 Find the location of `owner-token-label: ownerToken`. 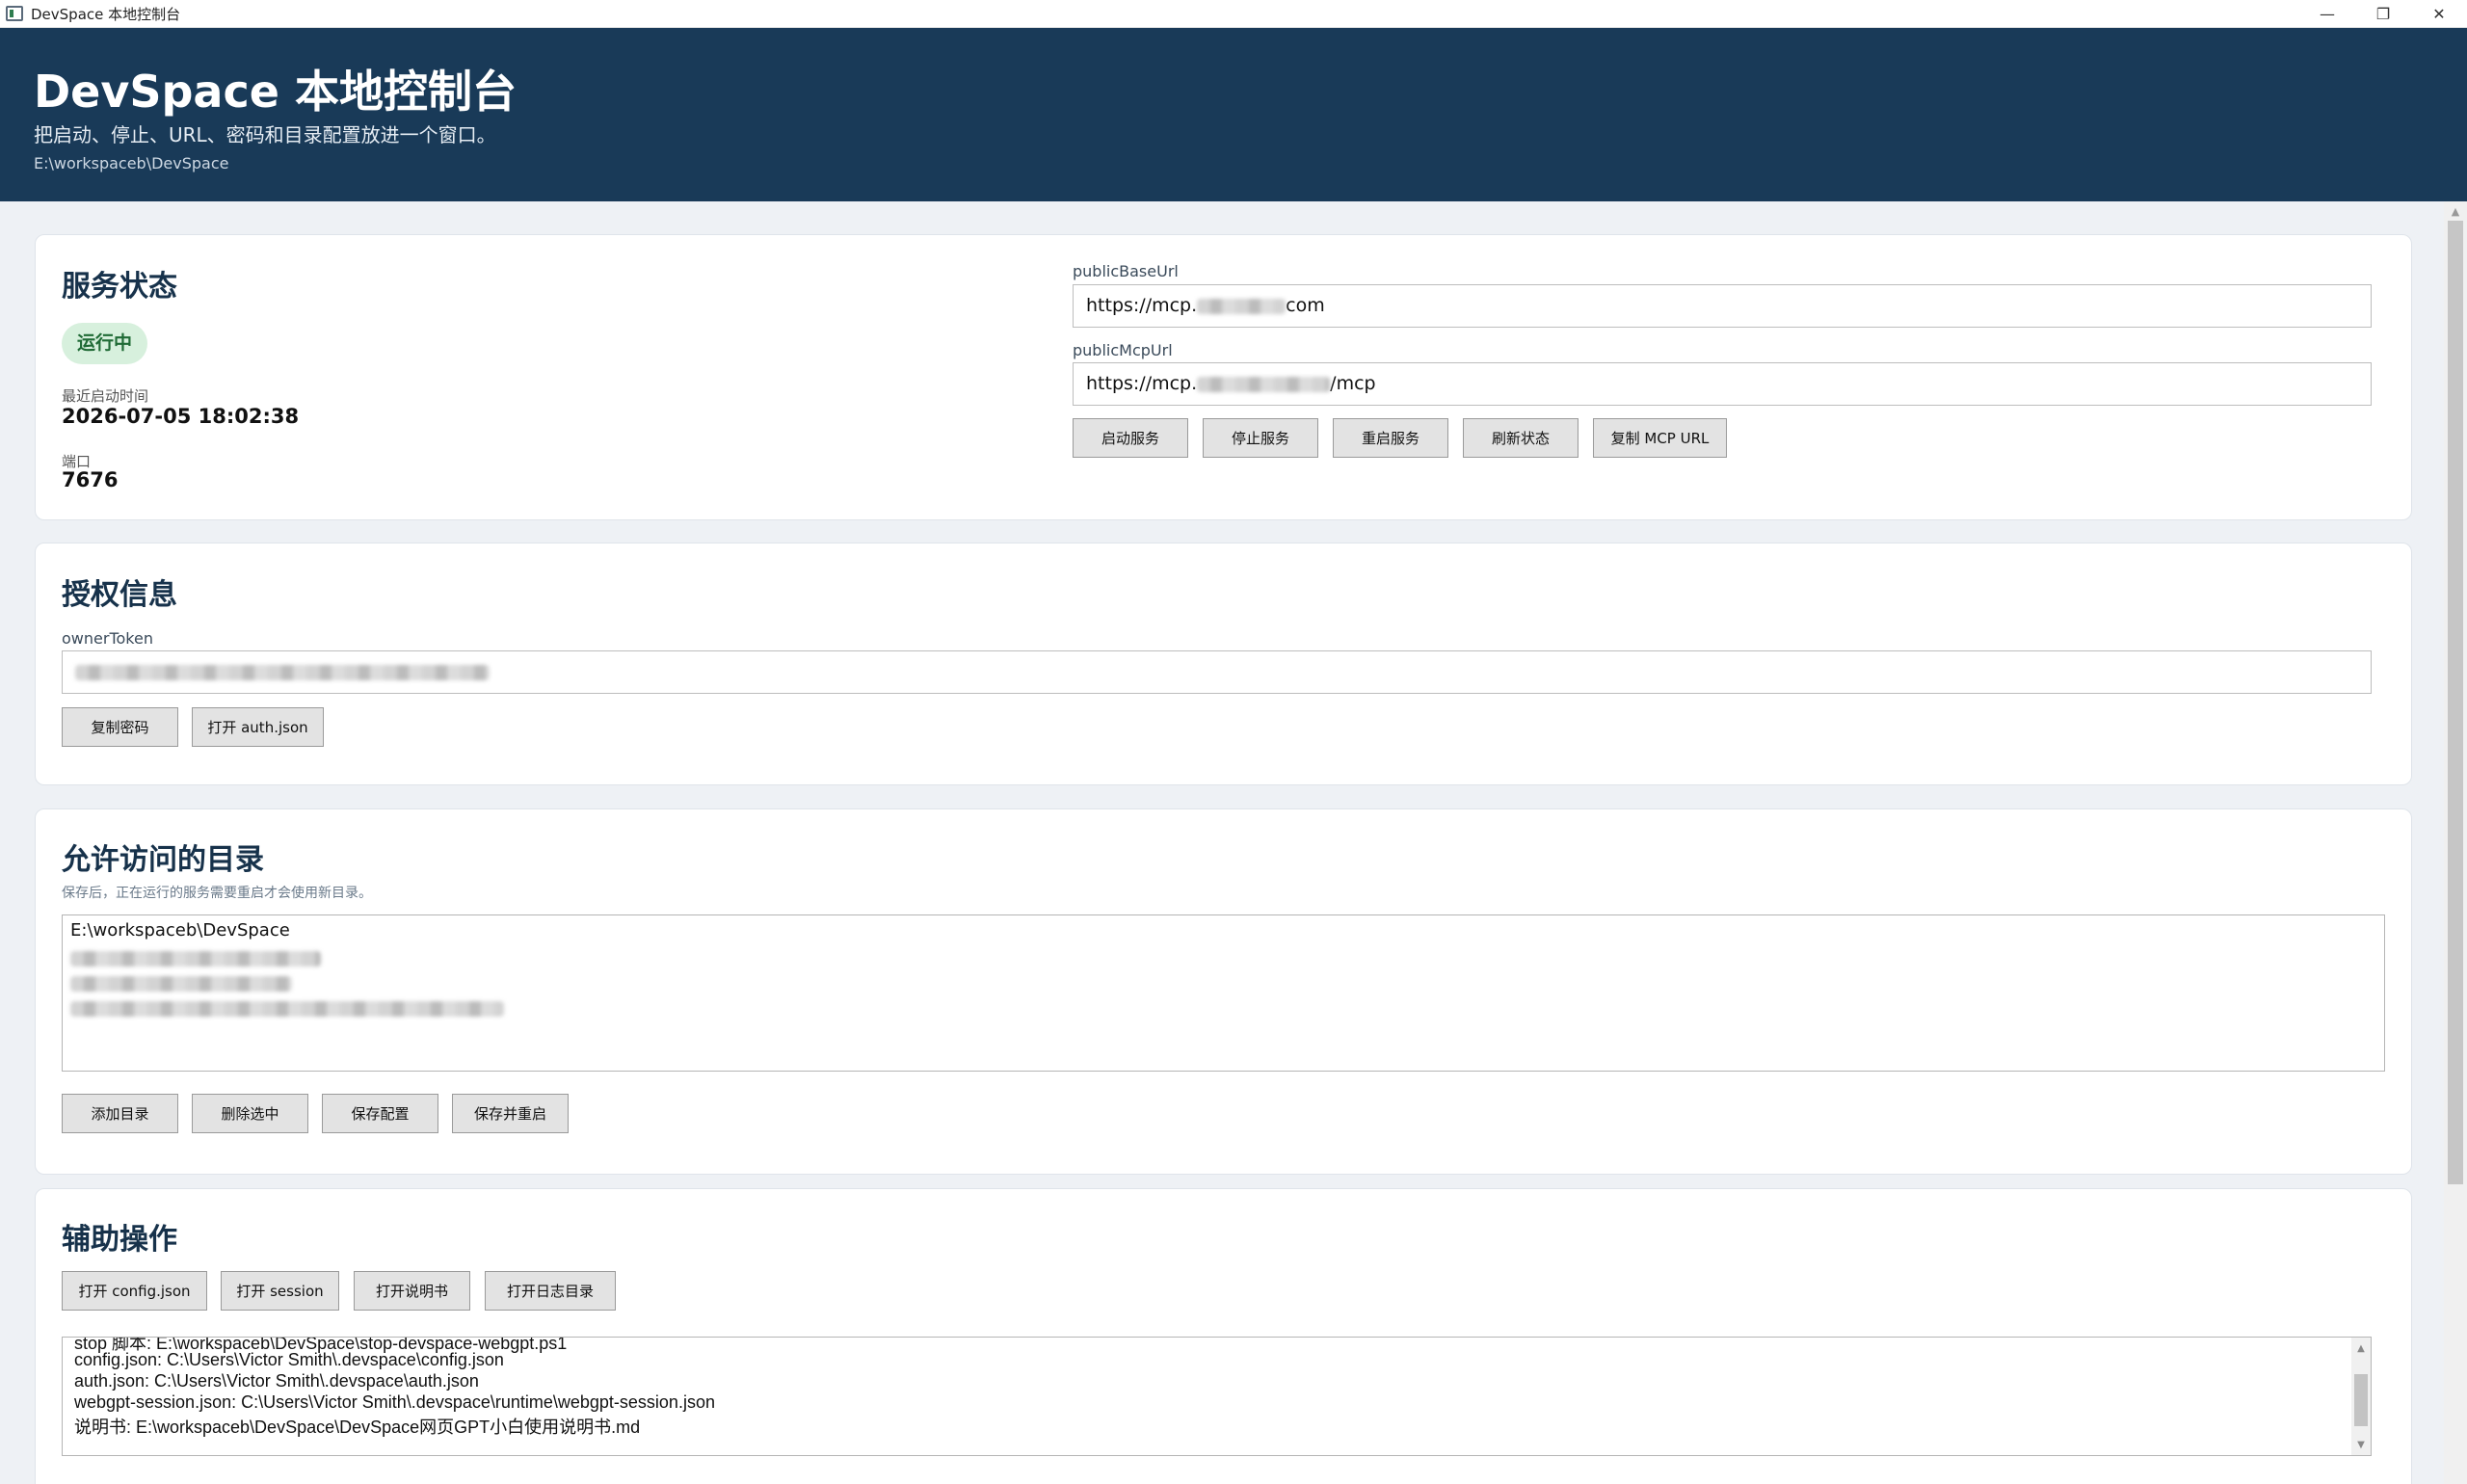

owner-token-label: ownerToken is located at coordinates (107, 638).